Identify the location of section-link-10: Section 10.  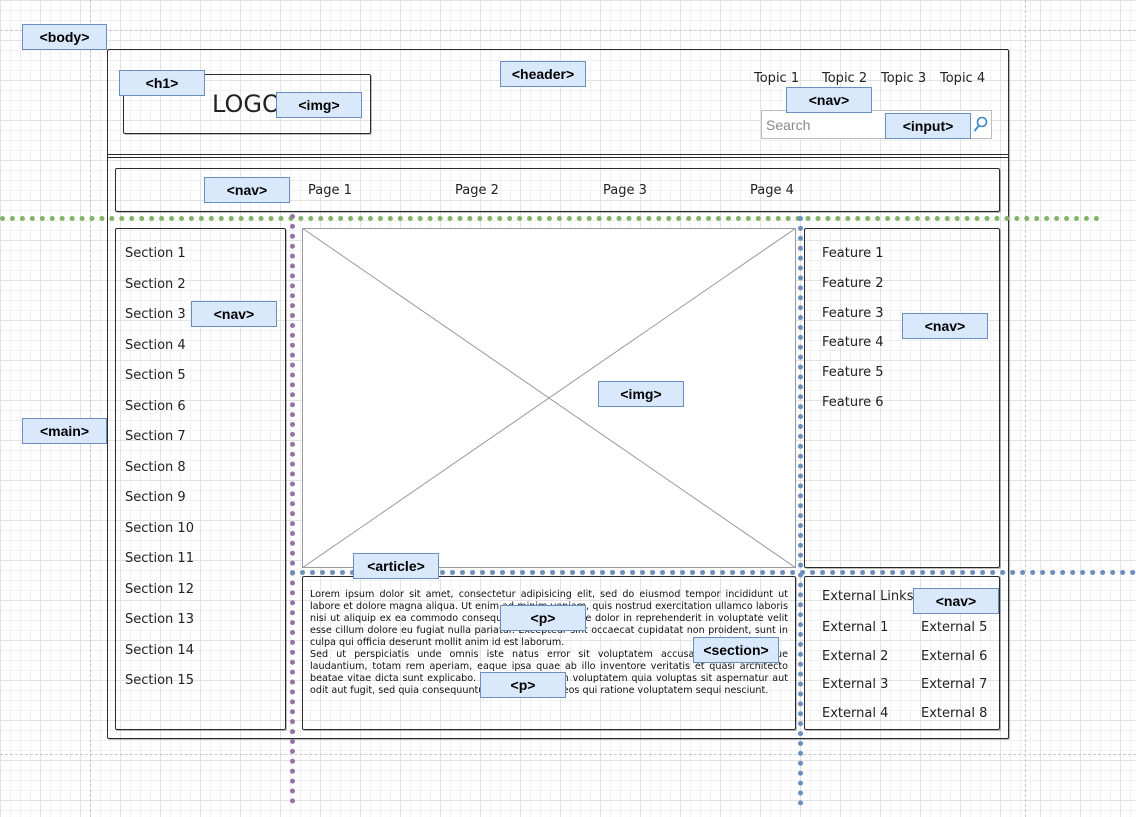
(159, 528).